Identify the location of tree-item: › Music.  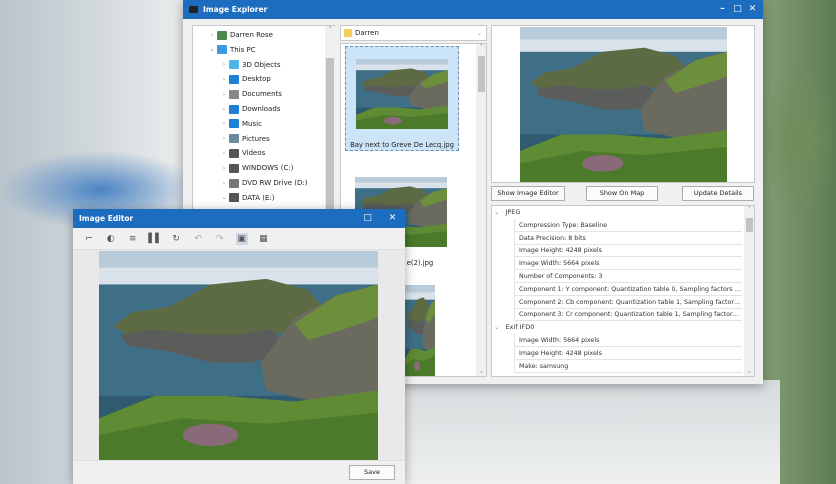
(240, 124).